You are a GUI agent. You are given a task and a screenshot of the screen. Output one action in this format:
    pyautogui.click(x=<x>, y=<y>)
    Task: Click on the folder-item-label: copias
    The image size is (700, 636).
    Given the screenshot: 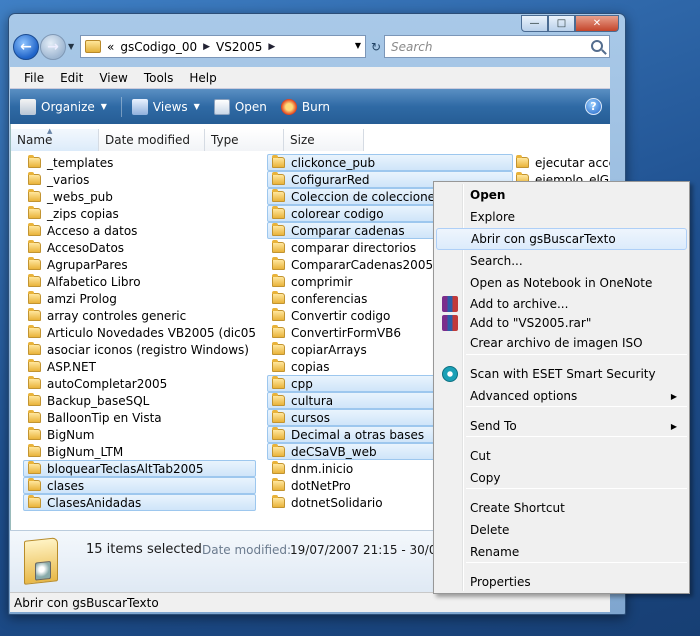 What is the action you would take?
    pyautogui.click(x=310, y=366)
    